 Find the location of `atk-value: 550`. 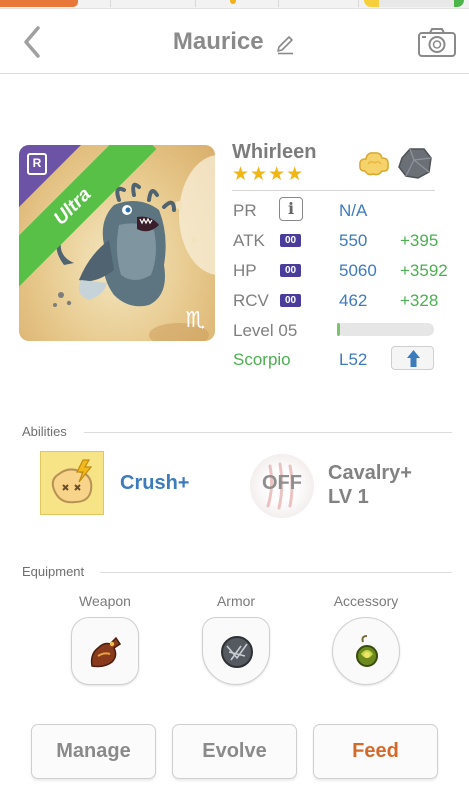

atk-value: 550 is located at coordinates (353, 240).